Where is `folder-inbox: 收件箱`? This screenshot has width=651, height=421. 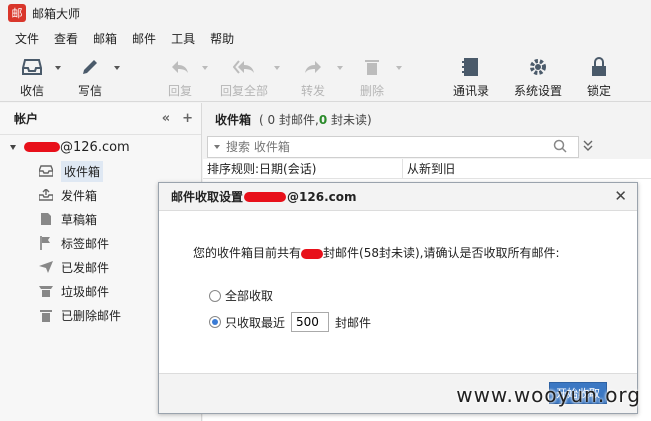
folder-inbox: 收件箱 is located at coordinates (100, 171).